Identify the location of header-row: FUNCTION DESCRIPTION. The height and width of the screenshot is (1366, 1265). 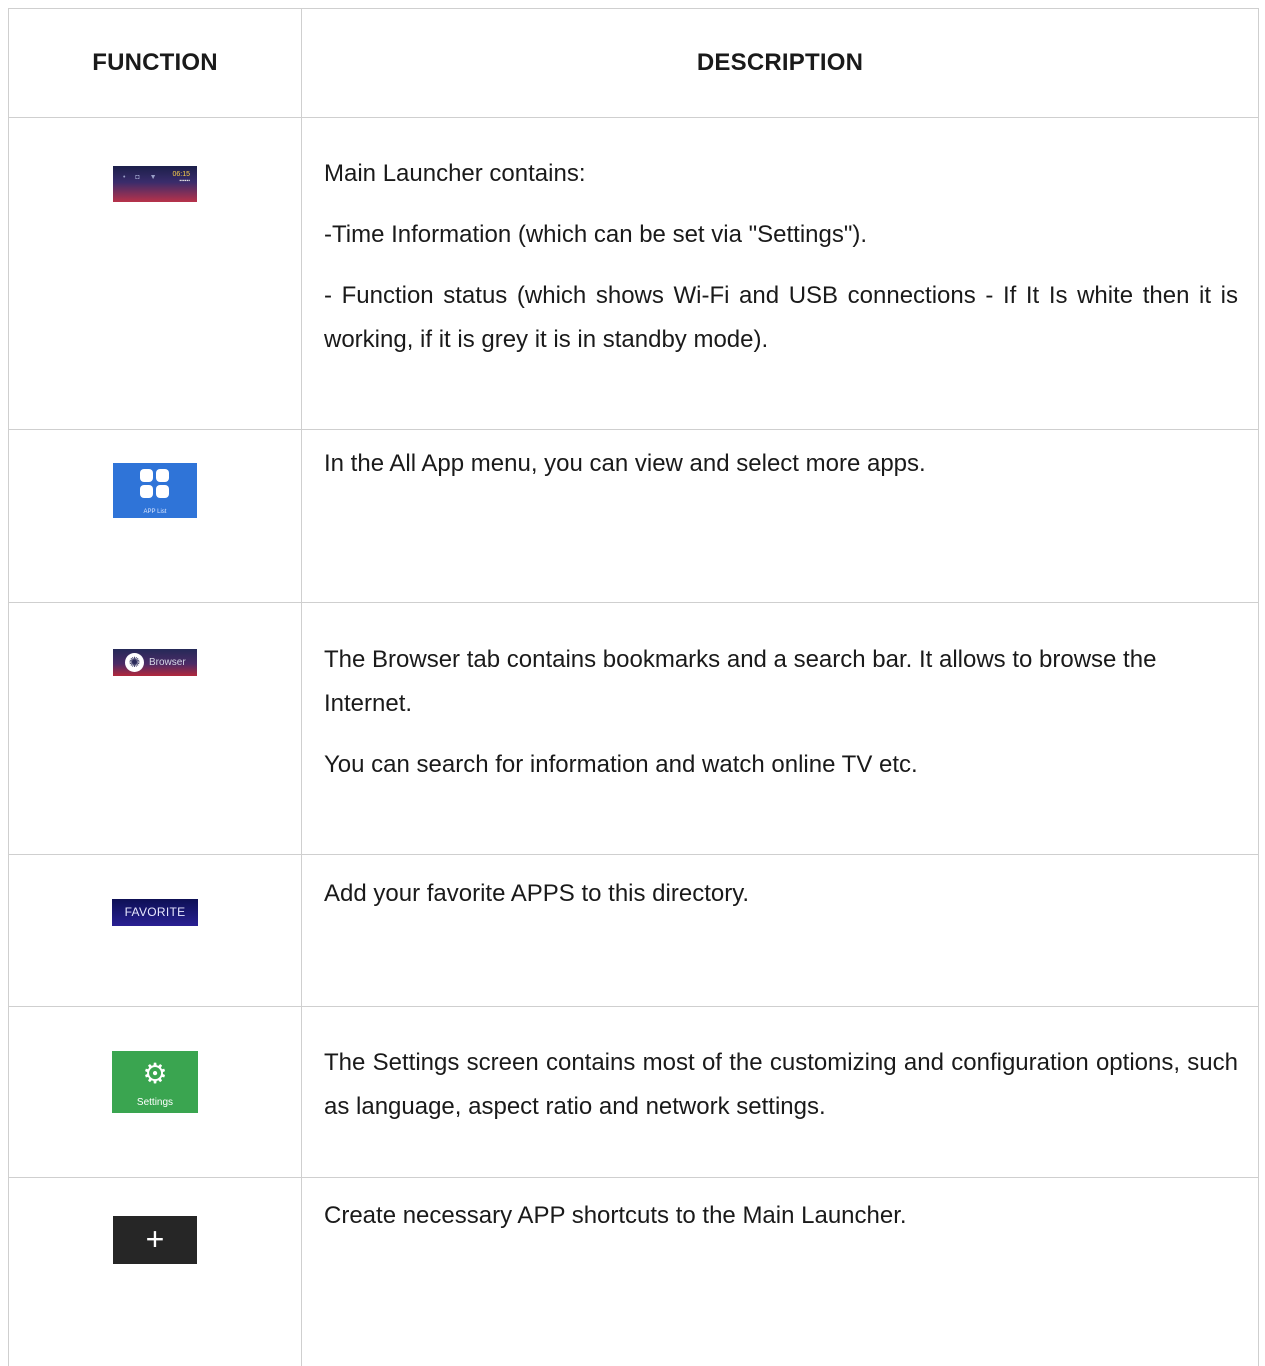
(634, 63).